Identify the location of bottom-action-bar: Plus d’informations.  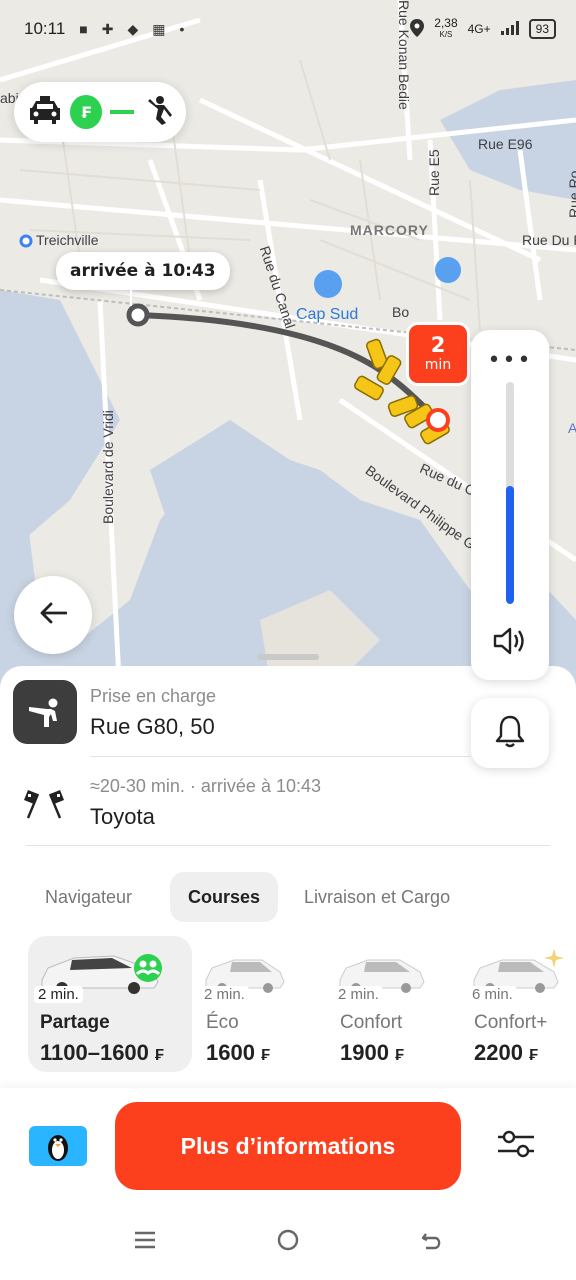
(288, 1146).